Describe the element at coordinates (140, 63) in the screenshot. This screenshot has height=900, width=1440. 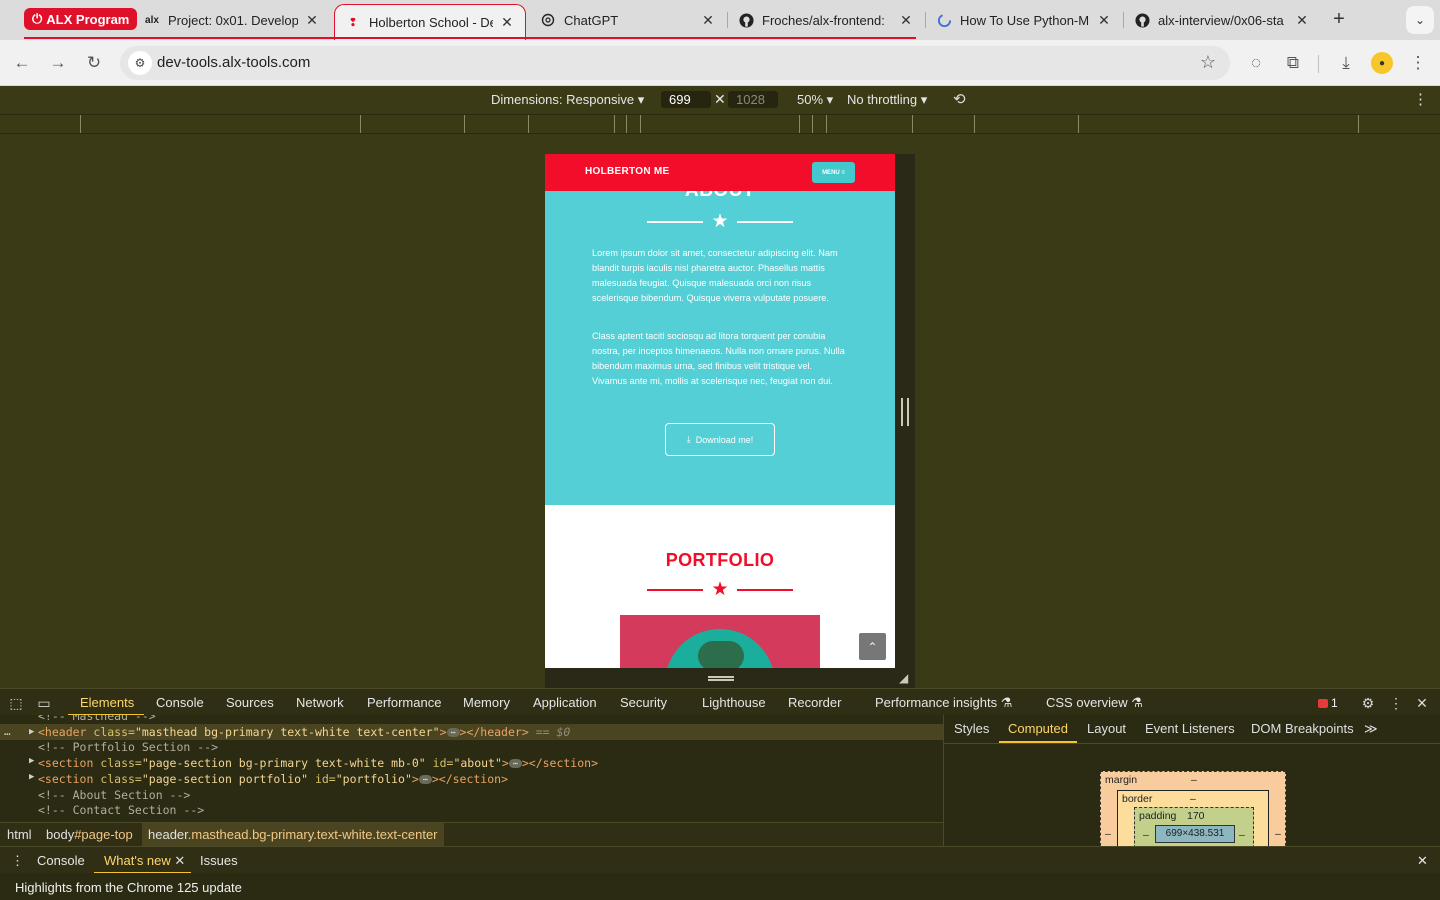
I see `site-settings-icon: ⚙` at that location.